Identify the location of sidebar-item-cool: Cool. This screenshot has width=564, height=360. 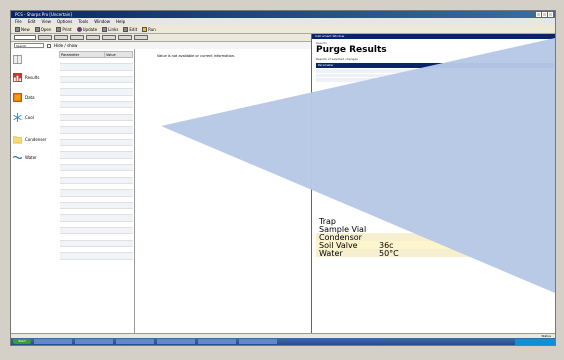
(23, 117).